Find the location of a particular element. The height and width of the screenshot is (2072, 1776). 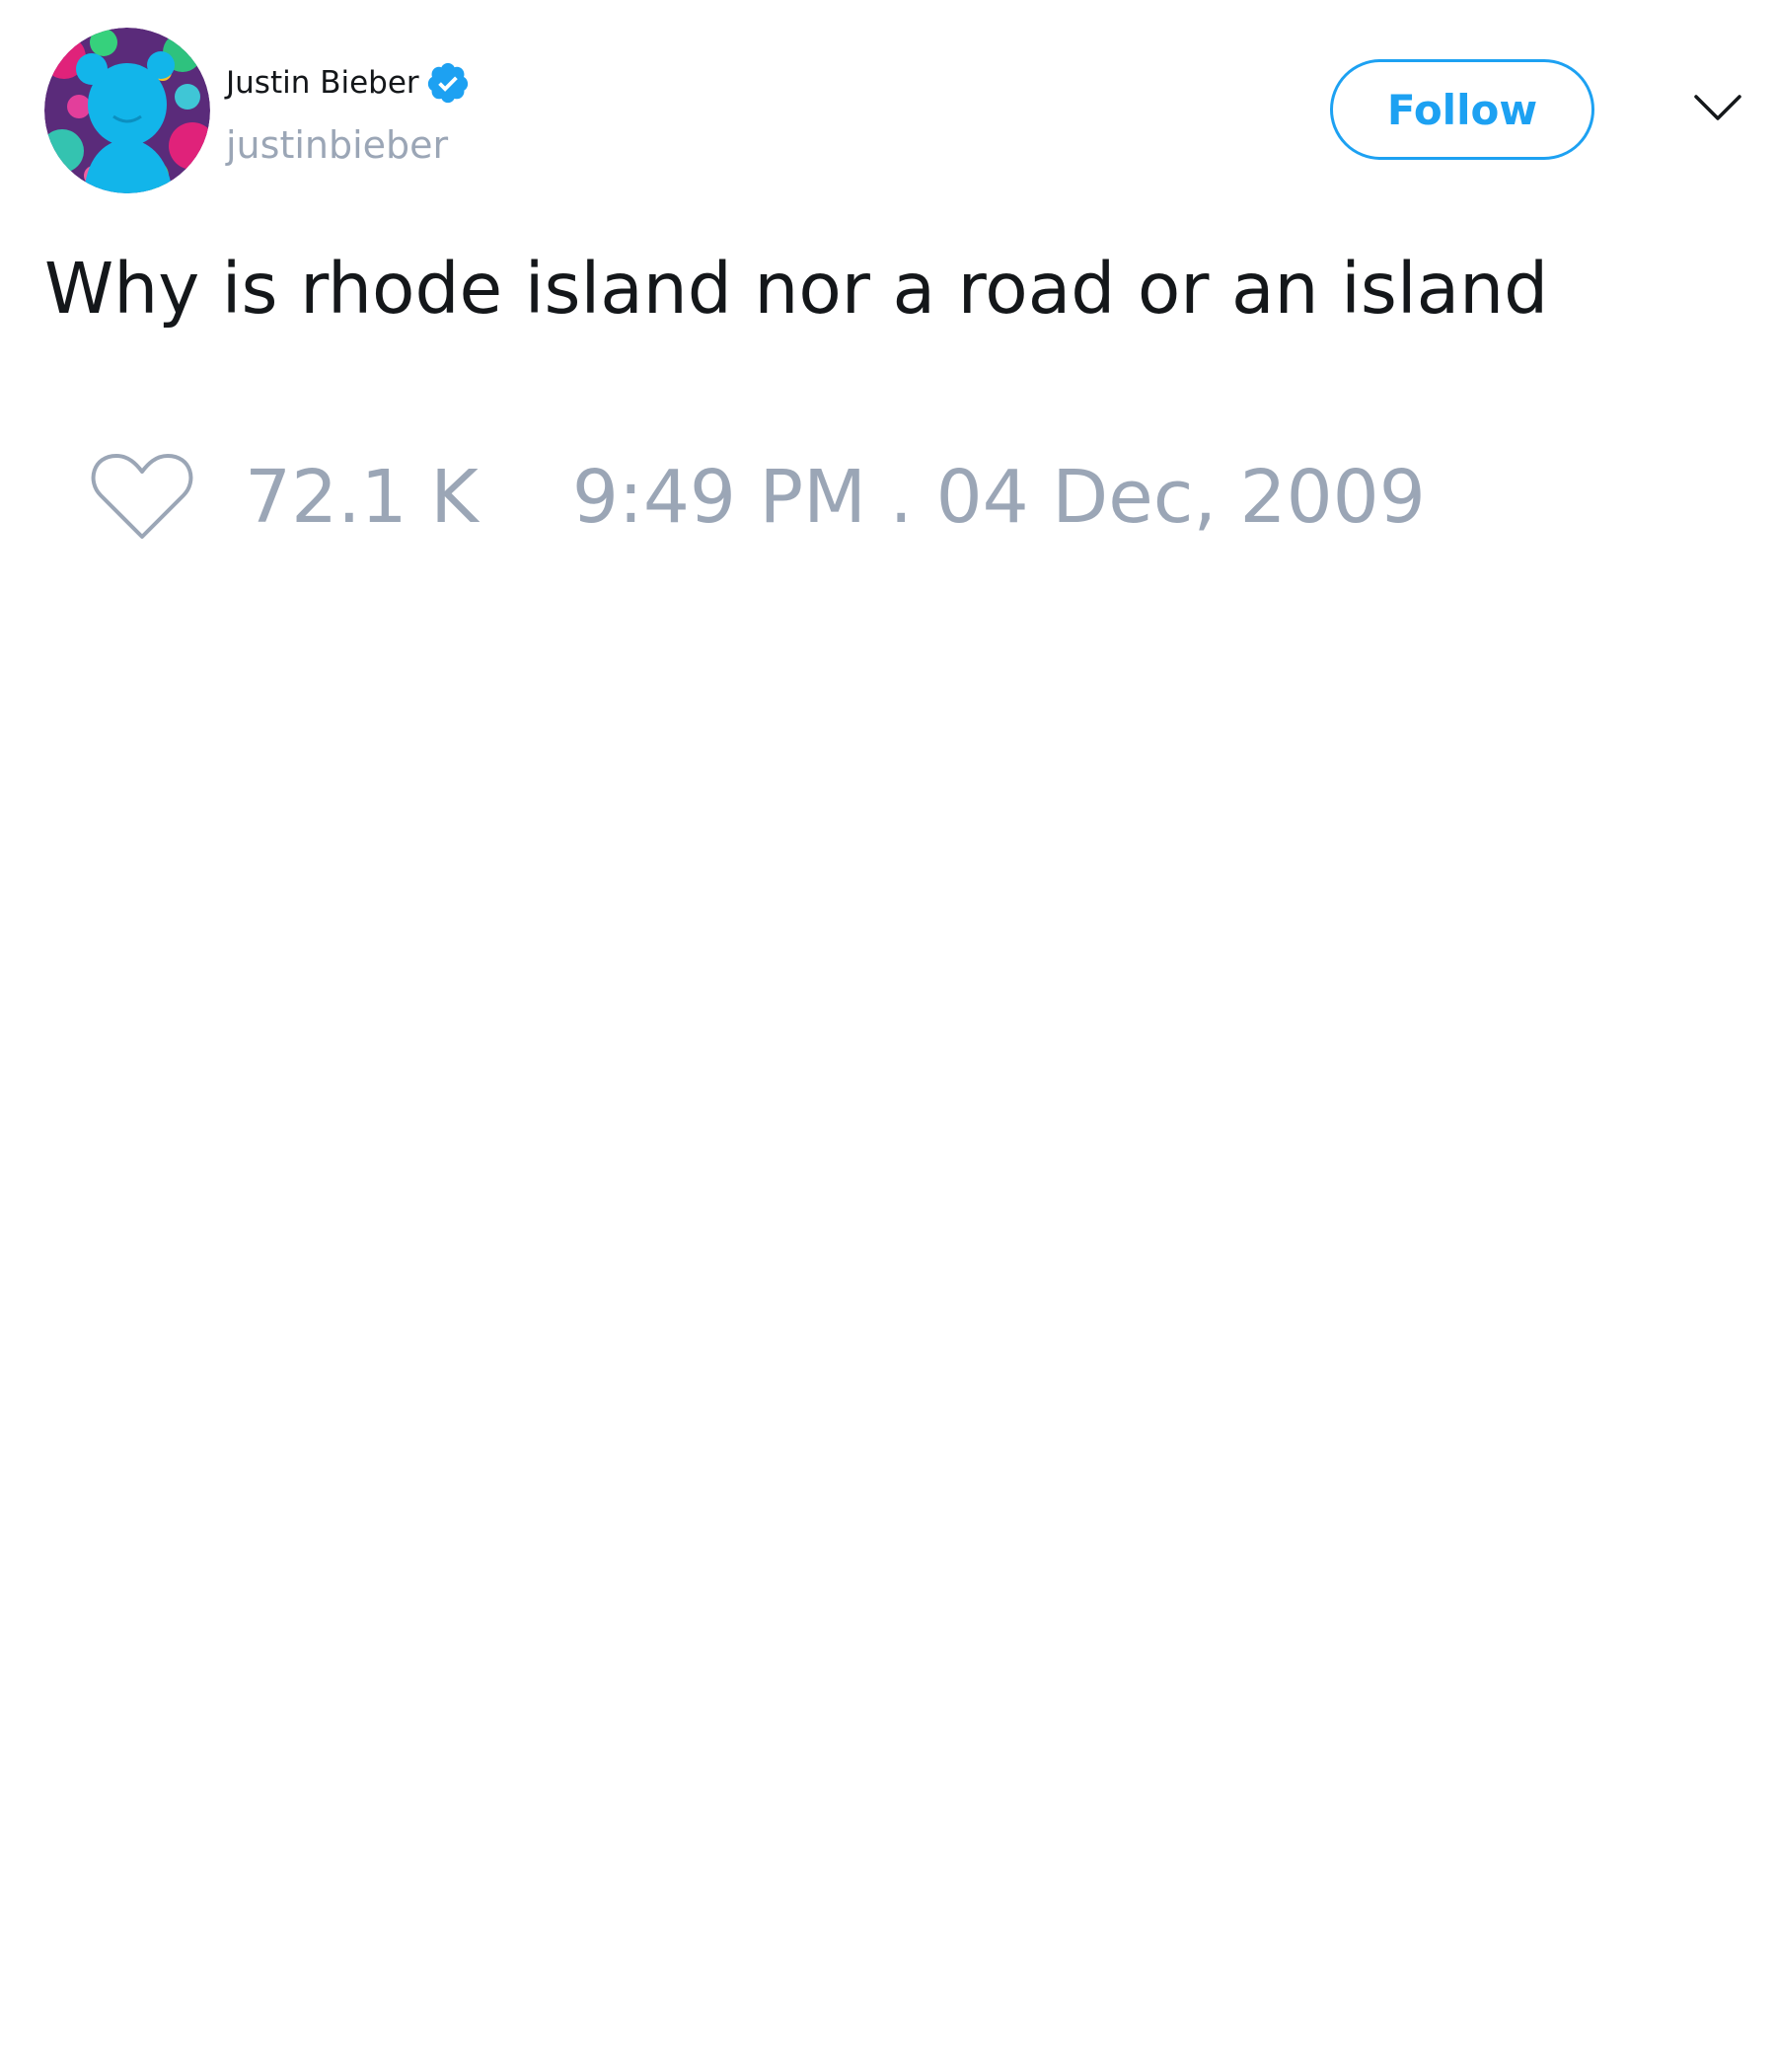

tweet-actions: 72.1 K 9:49 PM . 04 Dec, 2009 is located at coordinates (758, 498).